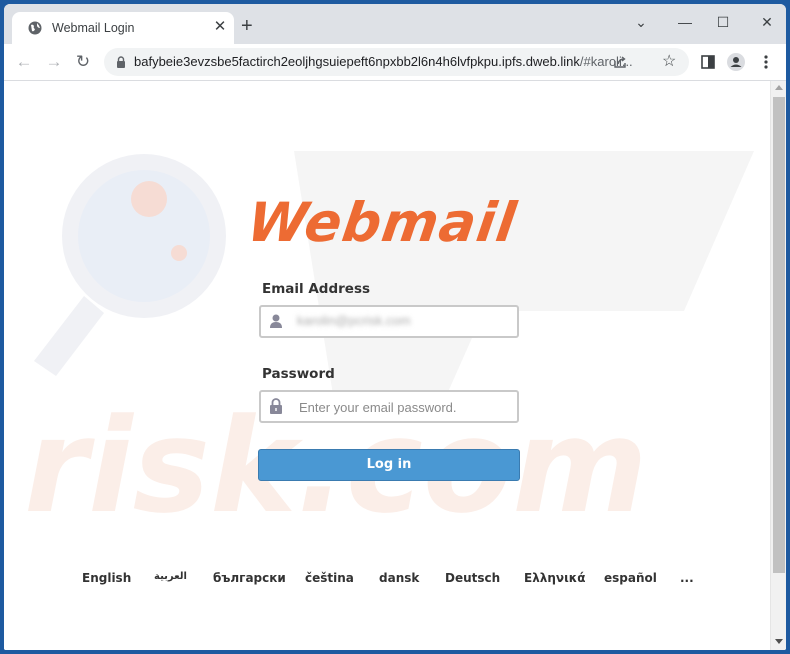  Describe the element at coordinates (779, 87) in the screenshot. I see `scroll-up-arrow-icon` at that location.